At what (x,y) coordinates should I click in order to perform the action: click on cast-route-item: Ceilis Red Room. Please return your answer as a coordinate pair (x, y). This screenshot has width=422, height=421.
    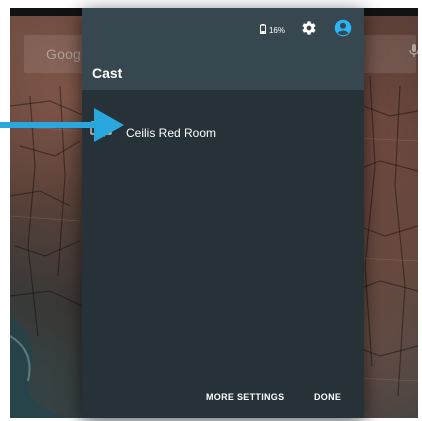
    Looking at the image, I should click on (223, 134).